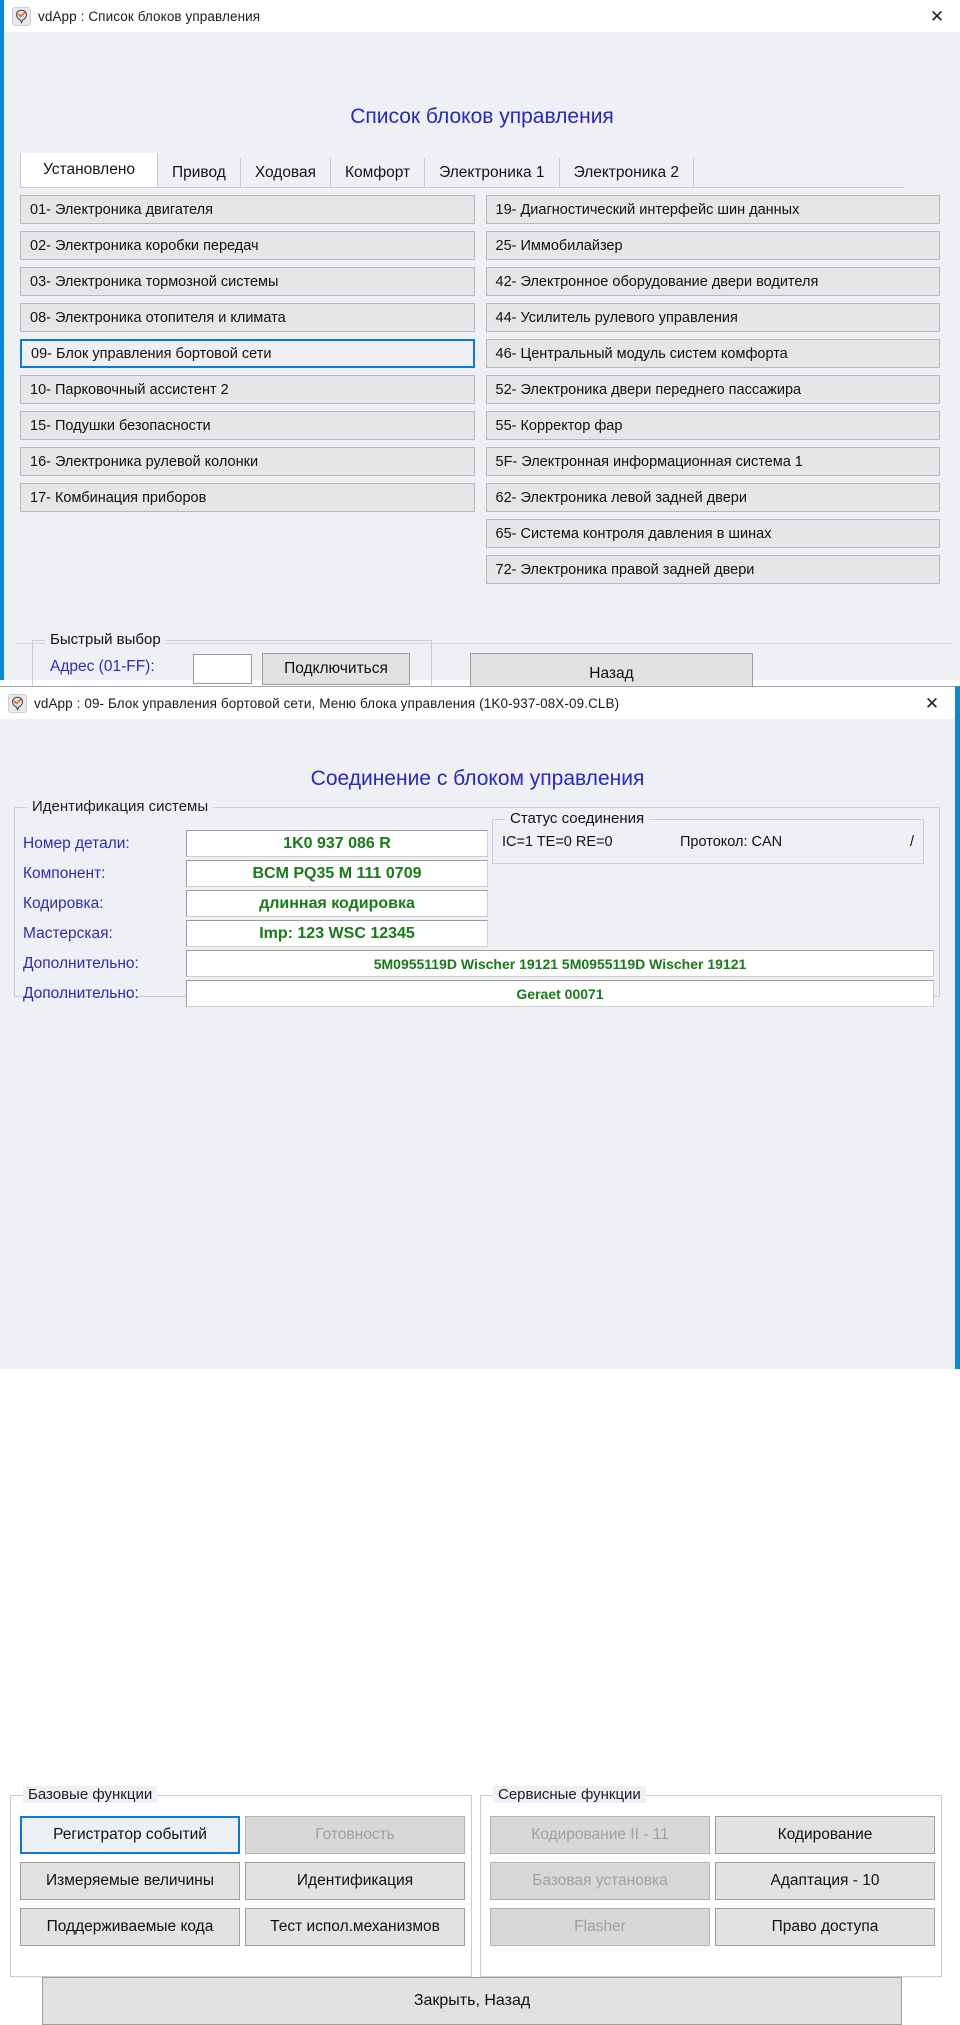 This screenshot has height=2025, width=960. What do you see at coordinates (247, 389) in the screenshot?
I see `ecu-list-item: 10- Парковочный ассистент 2` at bounding box center [247, 389].